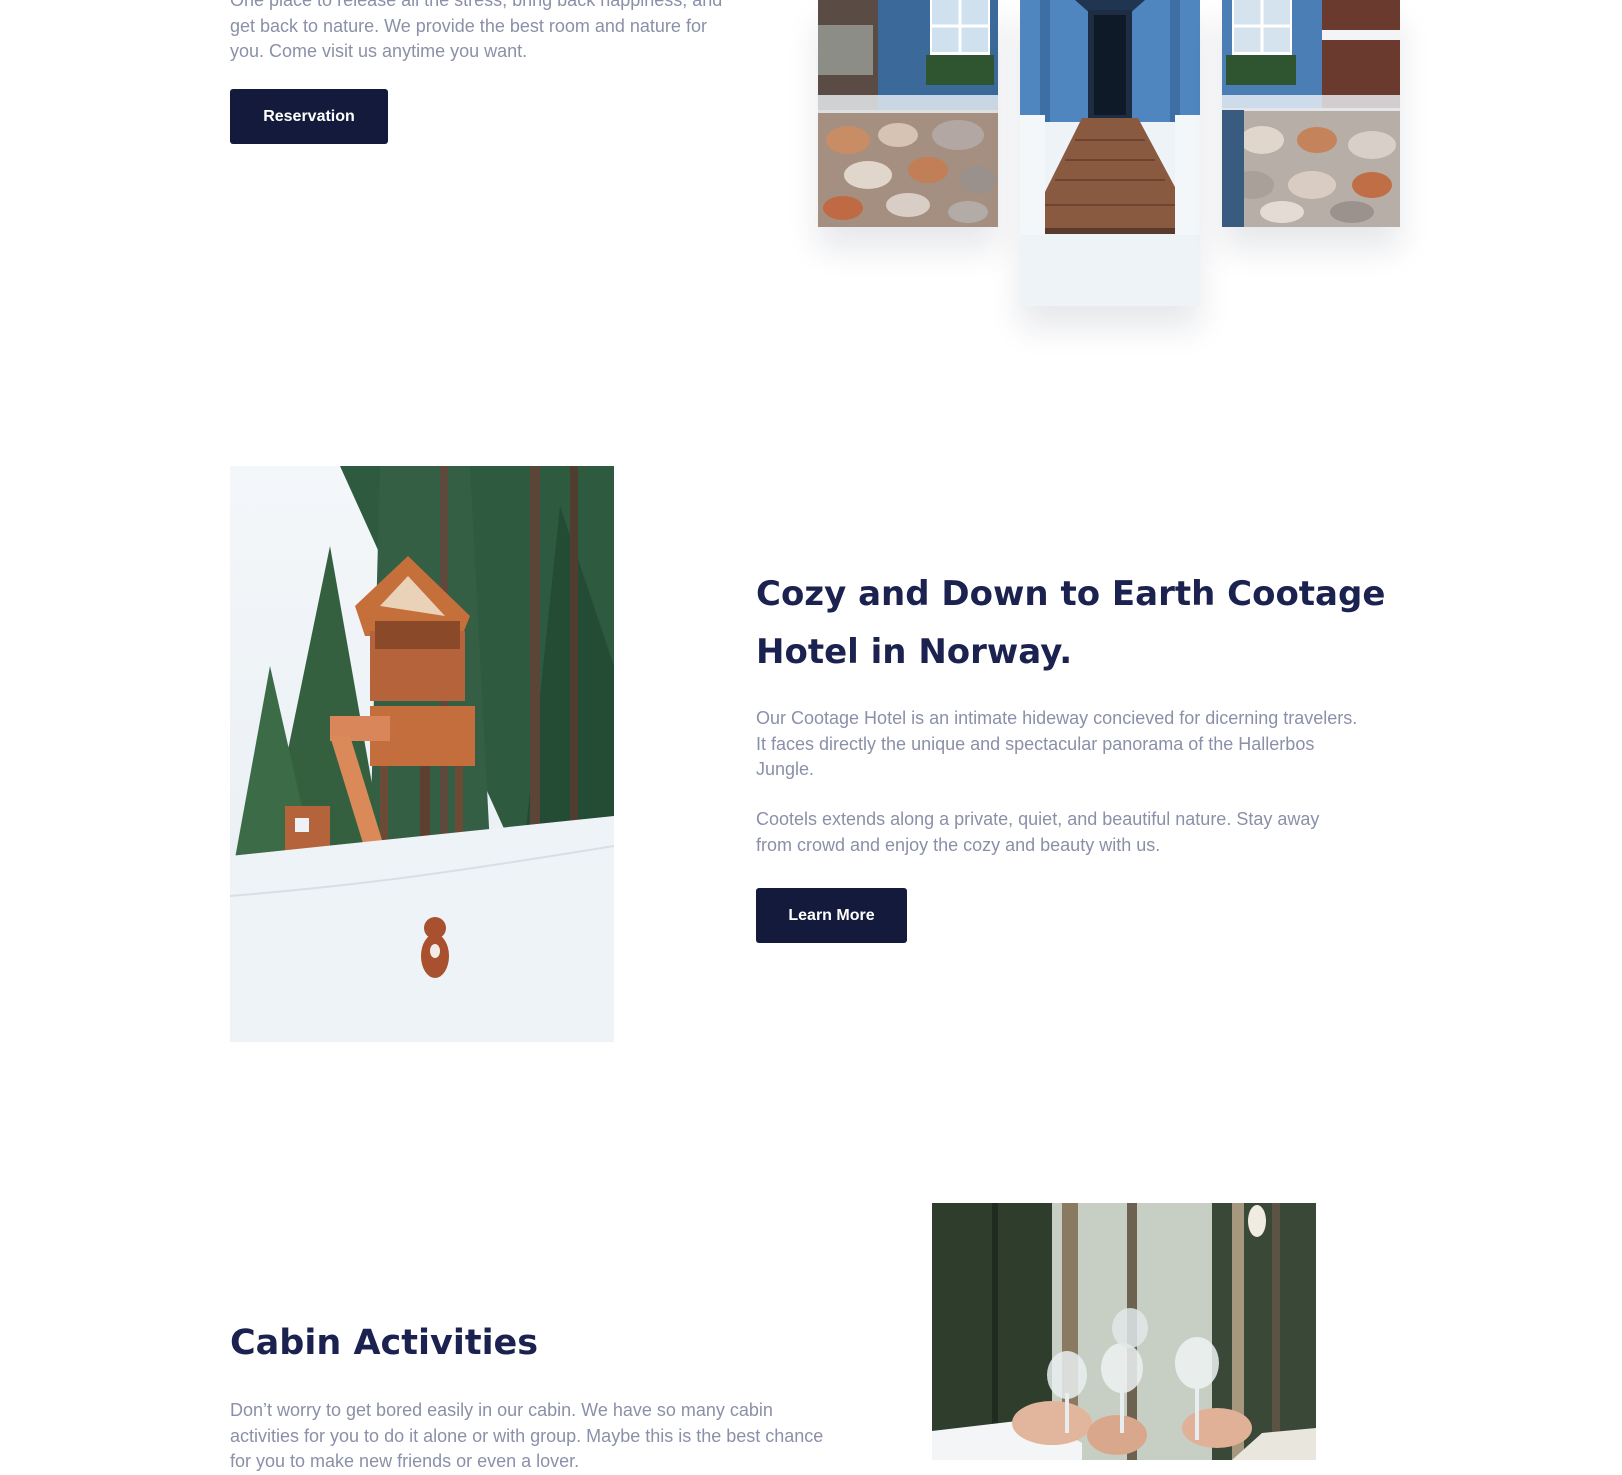 Image resolution: width=1622 pixels, height=1475 pixels. I want to click on cootage-title-line-1: Cozy and Down to Earth Cootage, so click(1071, 594).